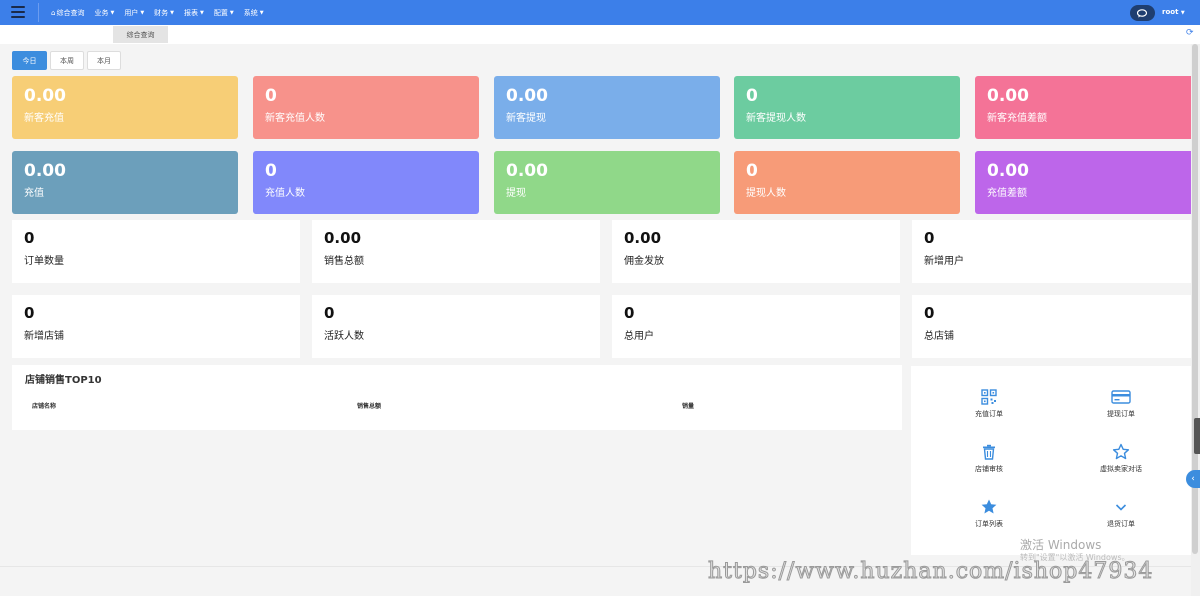 The height and width of the screenshot is (596, 1200). I want to click on collapse-chevron-icon: ‹, so click(1193, 479).